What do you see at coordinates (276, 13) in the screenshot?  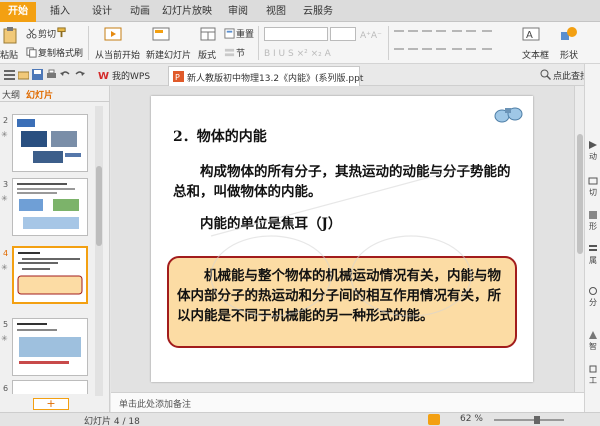 I see `tab-view: 视图` at bounding box center [276, 13].